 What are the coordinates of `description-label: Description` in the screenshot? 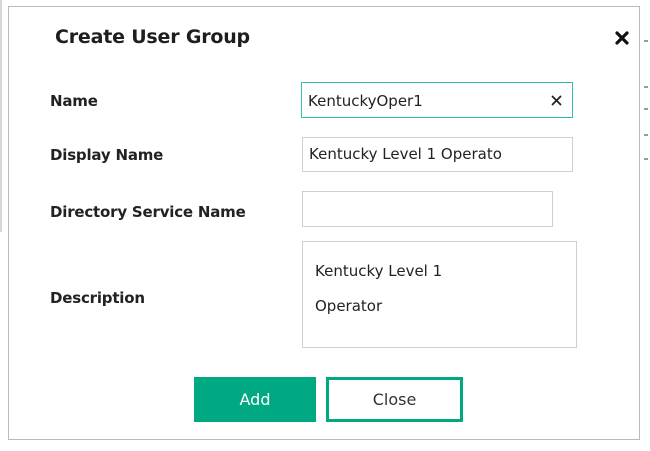 It's located at (97, 298).